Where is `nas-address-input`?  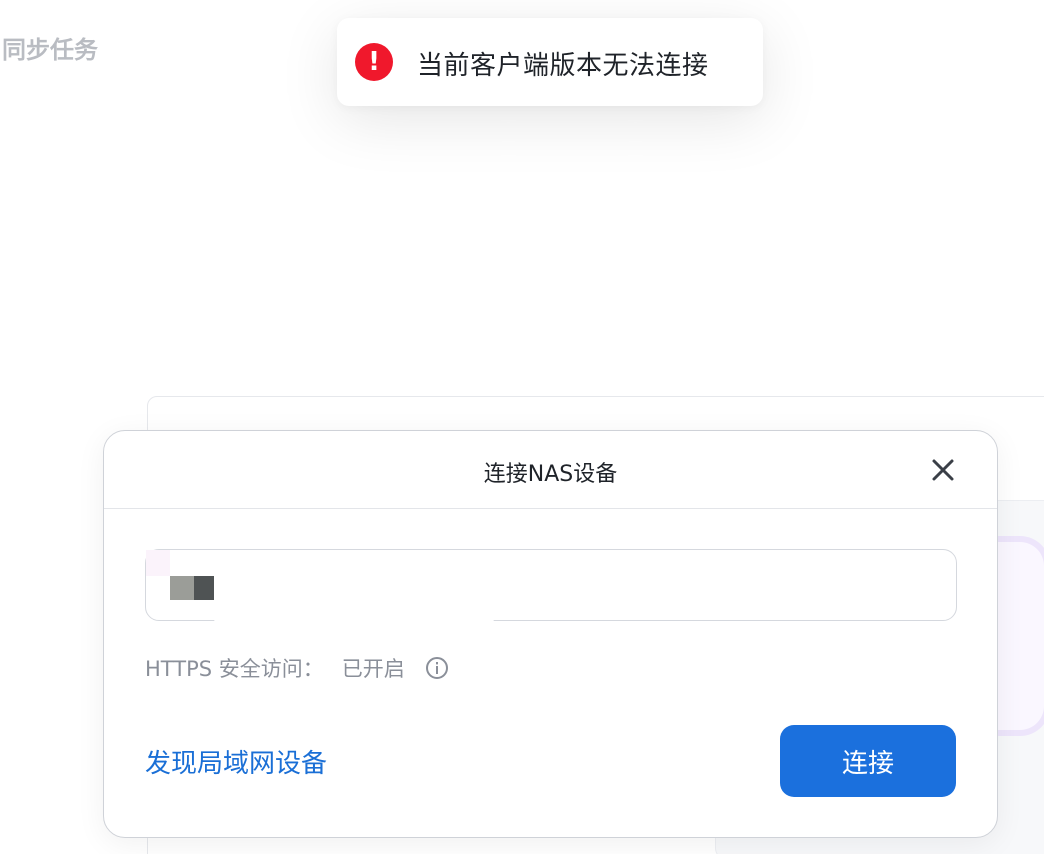 nas-address-input is located at coordinates (551, 586).